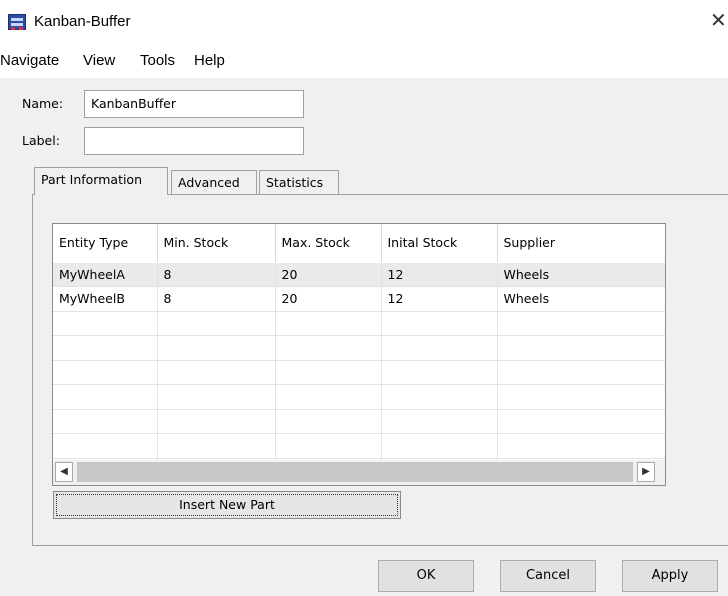 The width and height of the screenshot is (728, 596). I want to click on title-bar: Kanban-Buffer ✕, so click(364, 23).